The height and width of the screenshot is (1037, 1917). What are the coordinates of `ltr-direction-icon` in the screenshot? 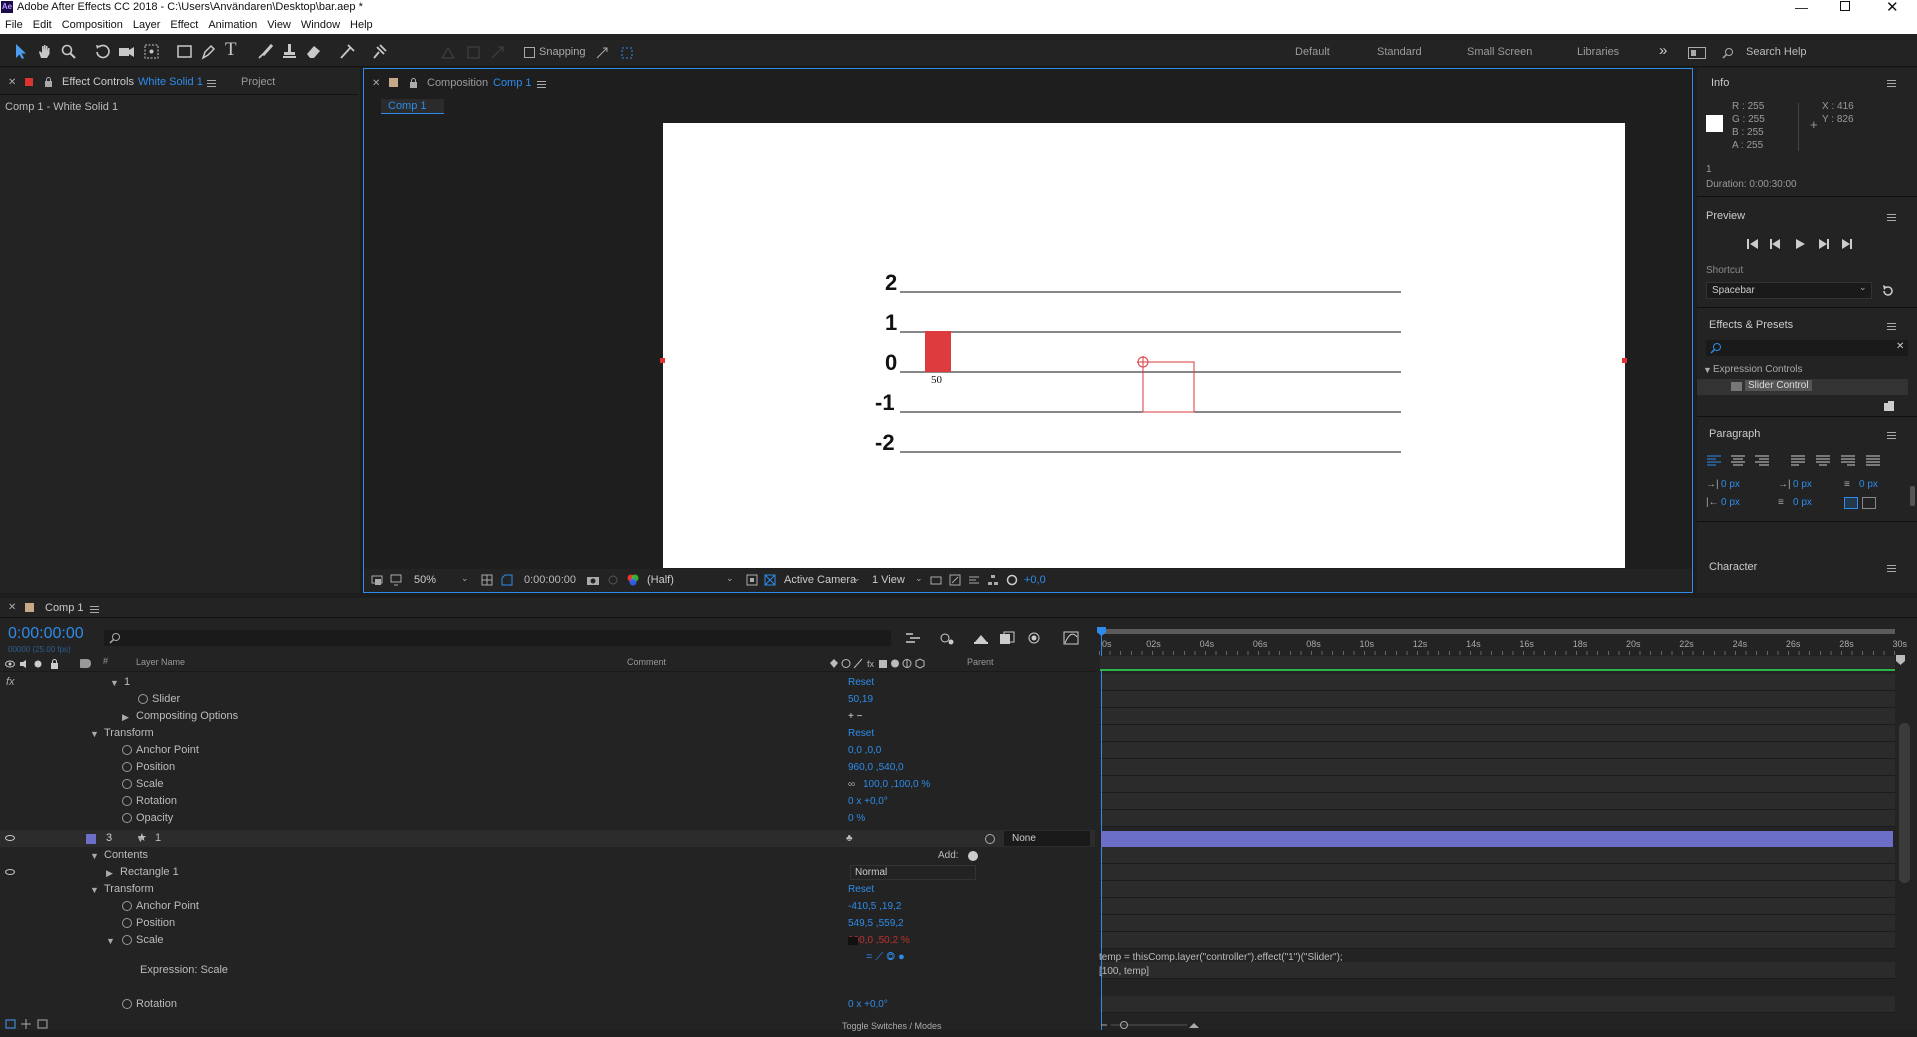 It's located at (1851, 503).